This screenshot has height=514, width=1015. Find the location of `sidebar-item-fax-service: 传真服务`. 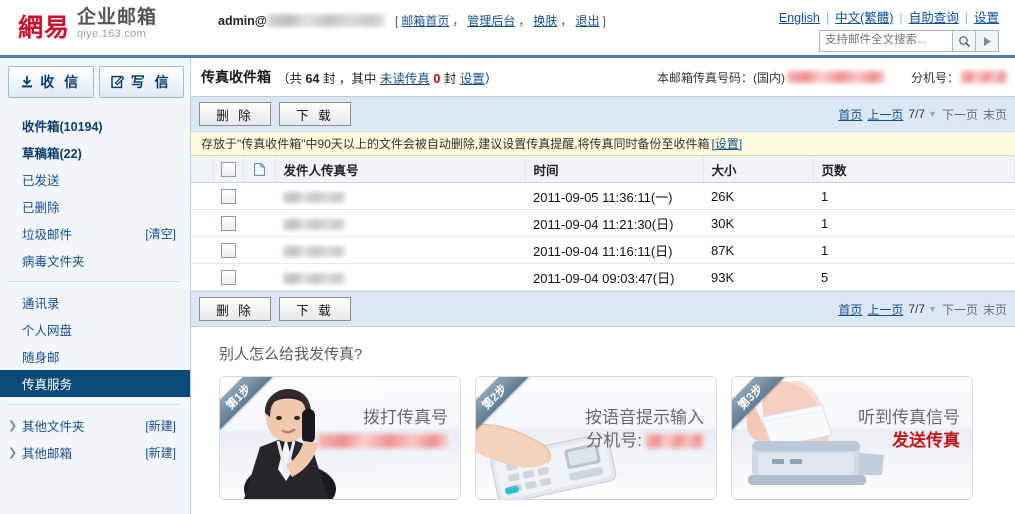

sidebar-item-fax-service: 传真服务 is located at coordinates (95, 383).